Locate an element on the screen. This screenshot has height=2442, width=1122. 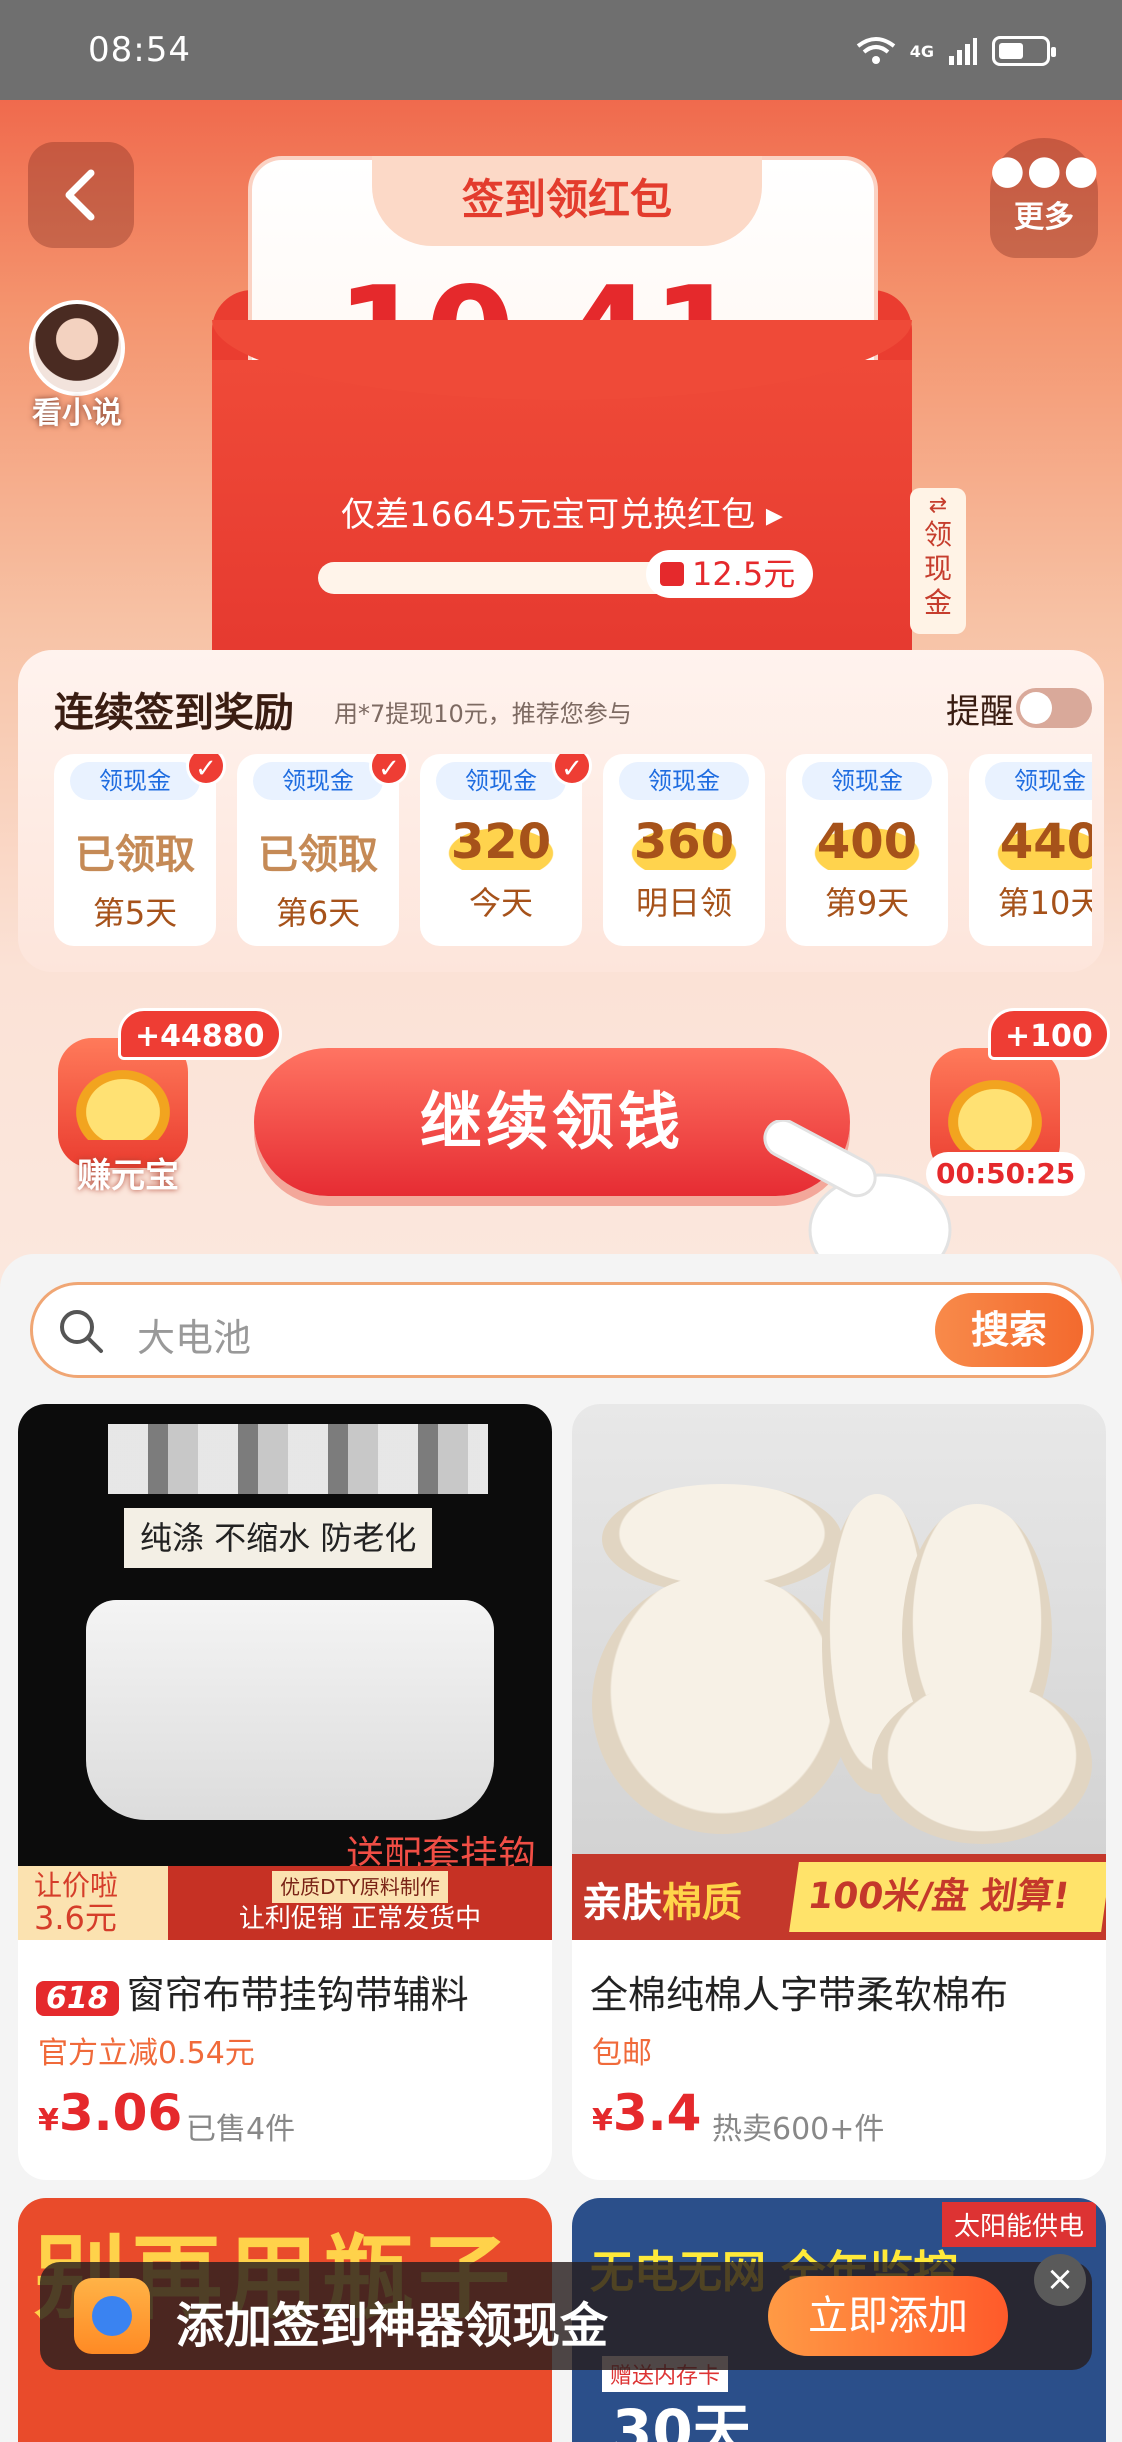
product-image-tag: 太阳能供电 is located at coordinates (1018, 2224).